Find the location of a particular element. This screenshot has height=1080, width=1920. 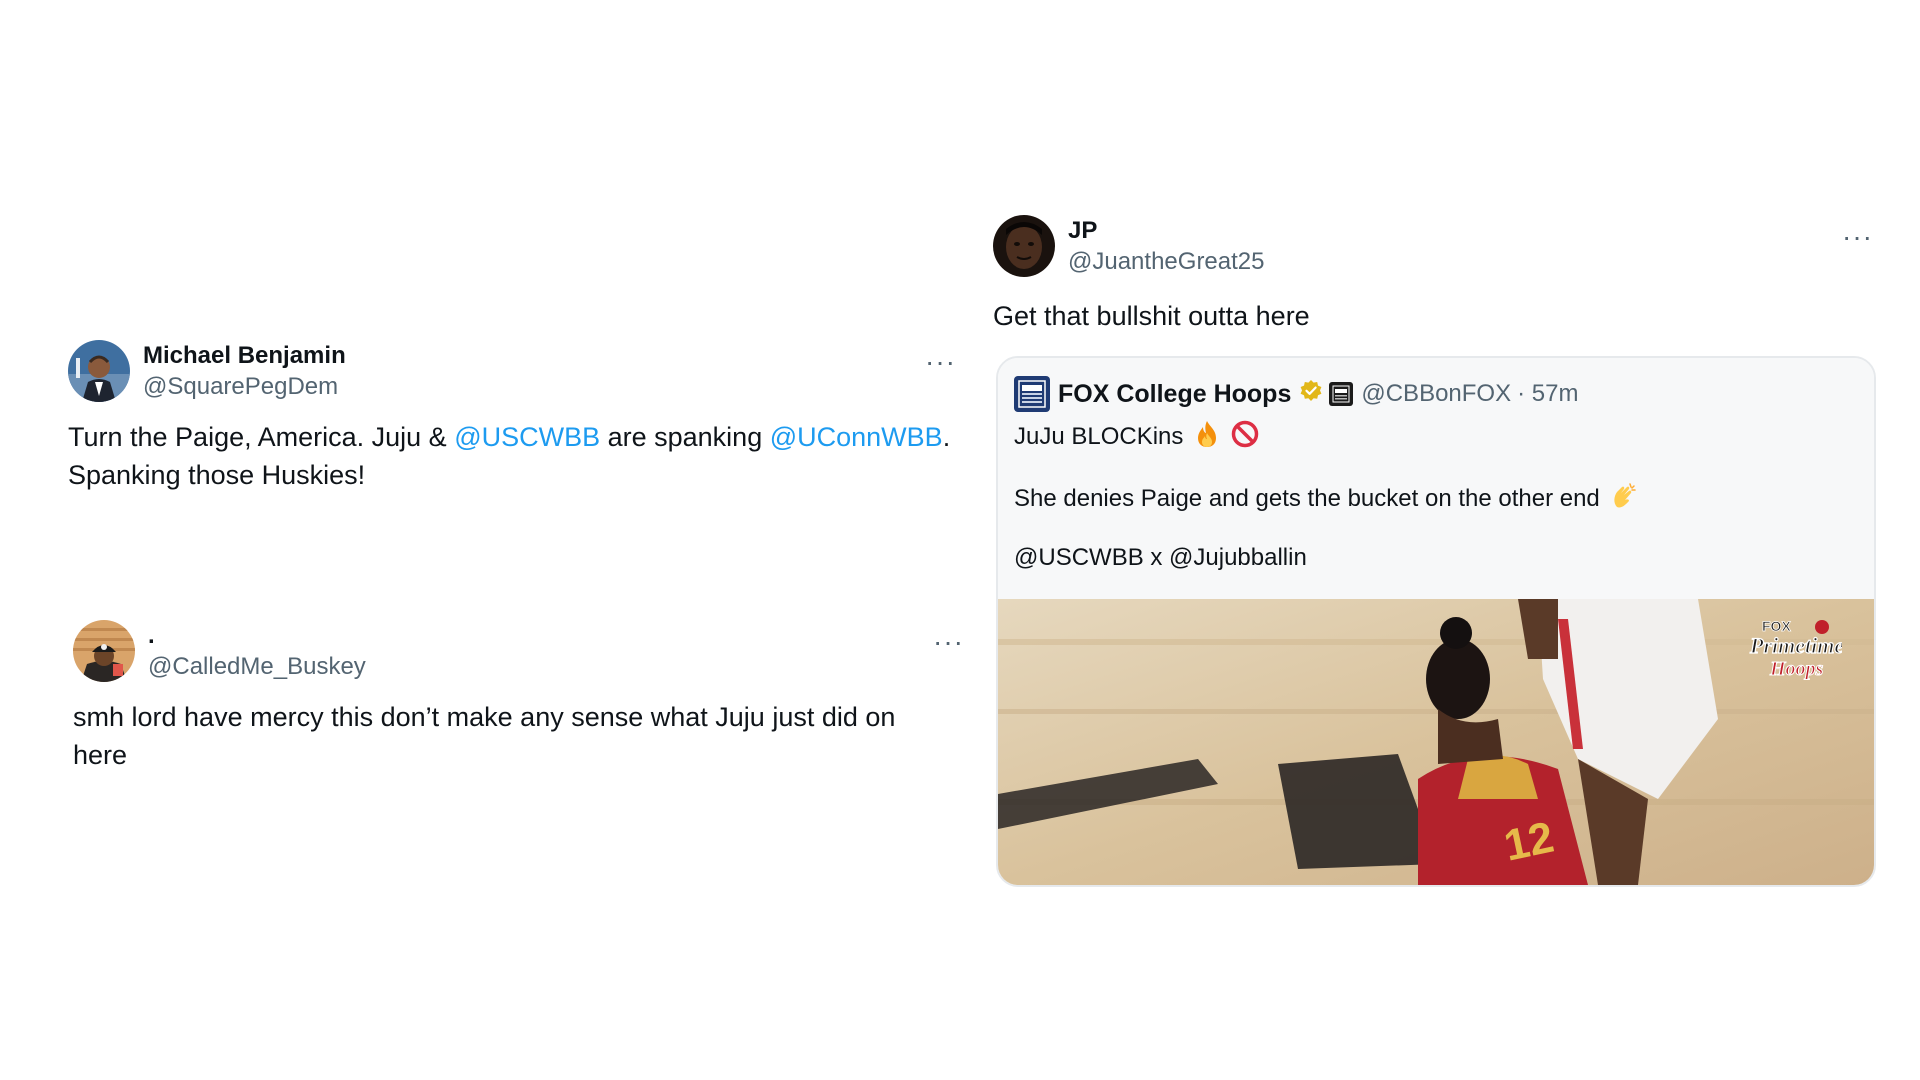

user-handle: @CalledMe_Buskey is located at coordinates (257, 666).